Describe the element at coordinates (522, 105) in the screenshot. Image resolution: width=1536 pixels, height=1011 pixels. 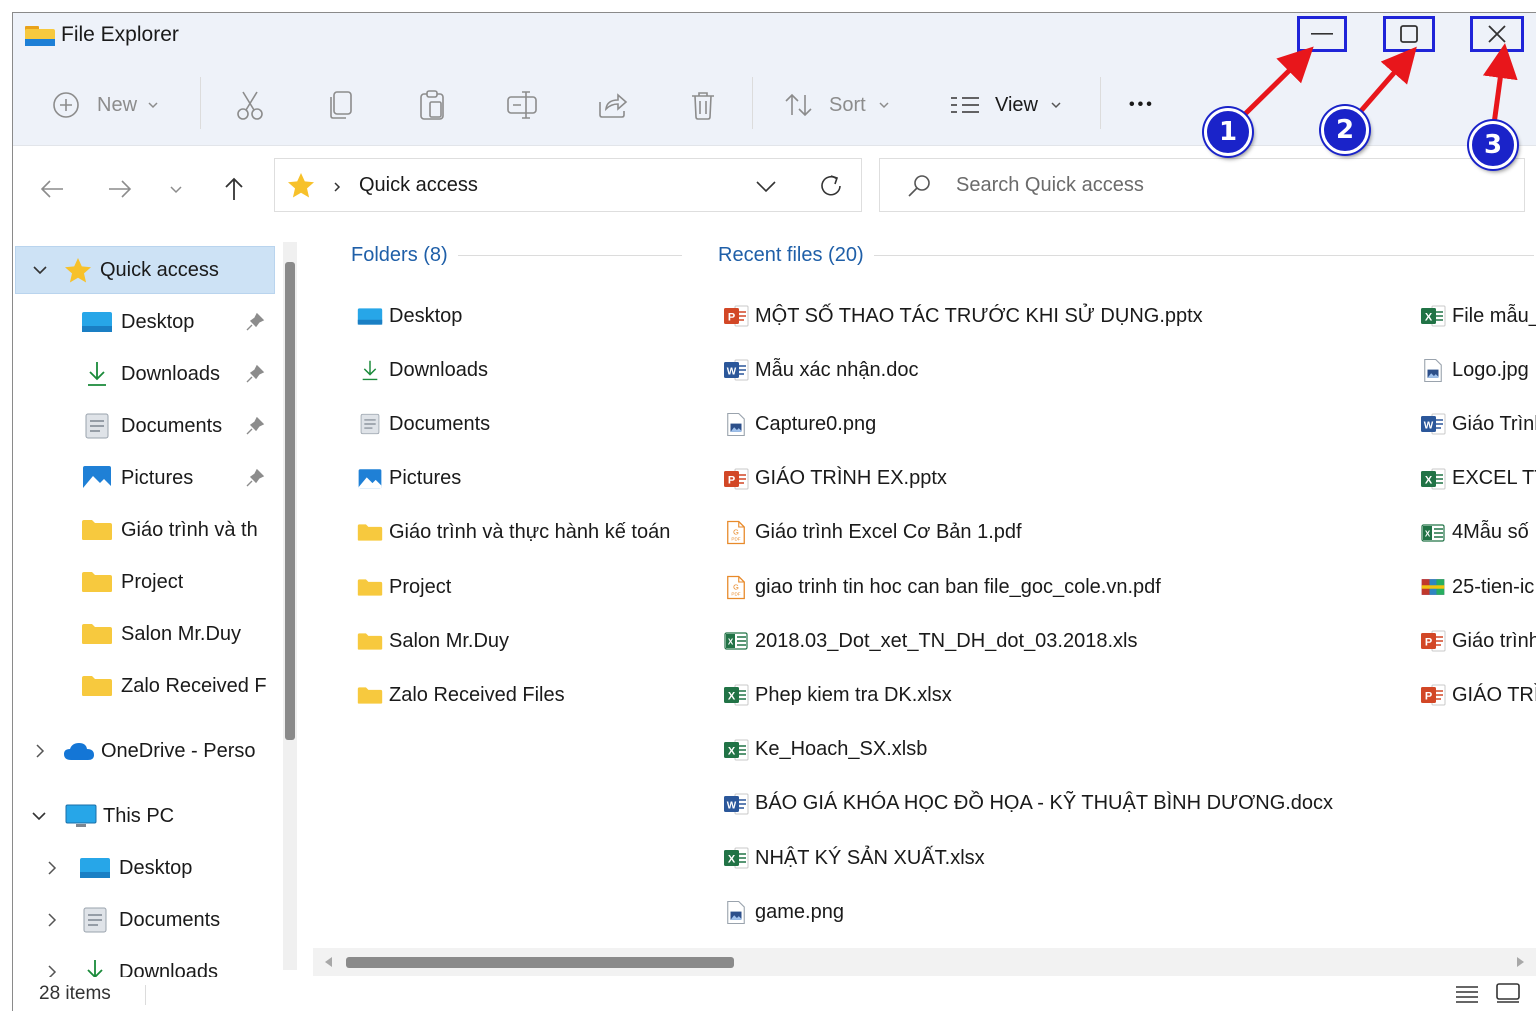
I see `rename-button` at that location.